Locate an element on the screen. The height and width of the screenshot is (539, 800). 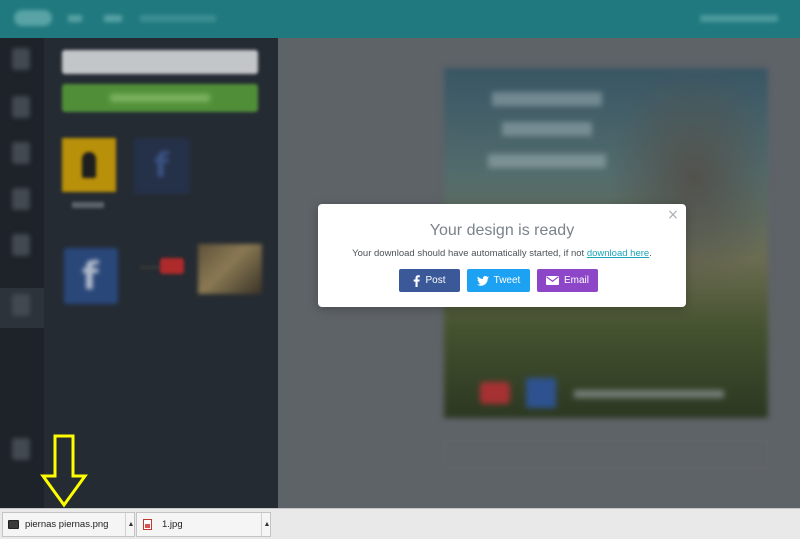
envelope-icon is located at coordinates (552, 280).